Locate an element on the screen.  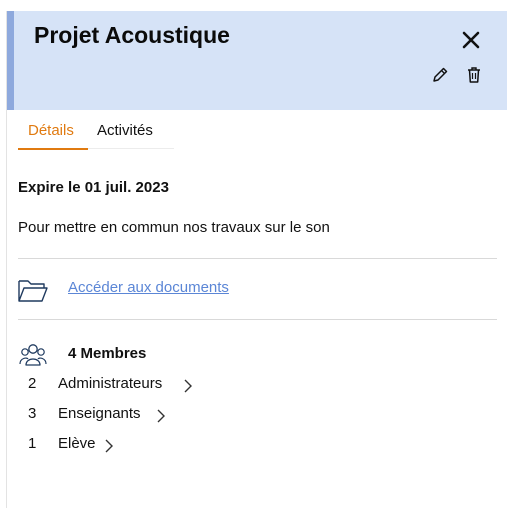
group-icon is located at coordinates (33, 355).